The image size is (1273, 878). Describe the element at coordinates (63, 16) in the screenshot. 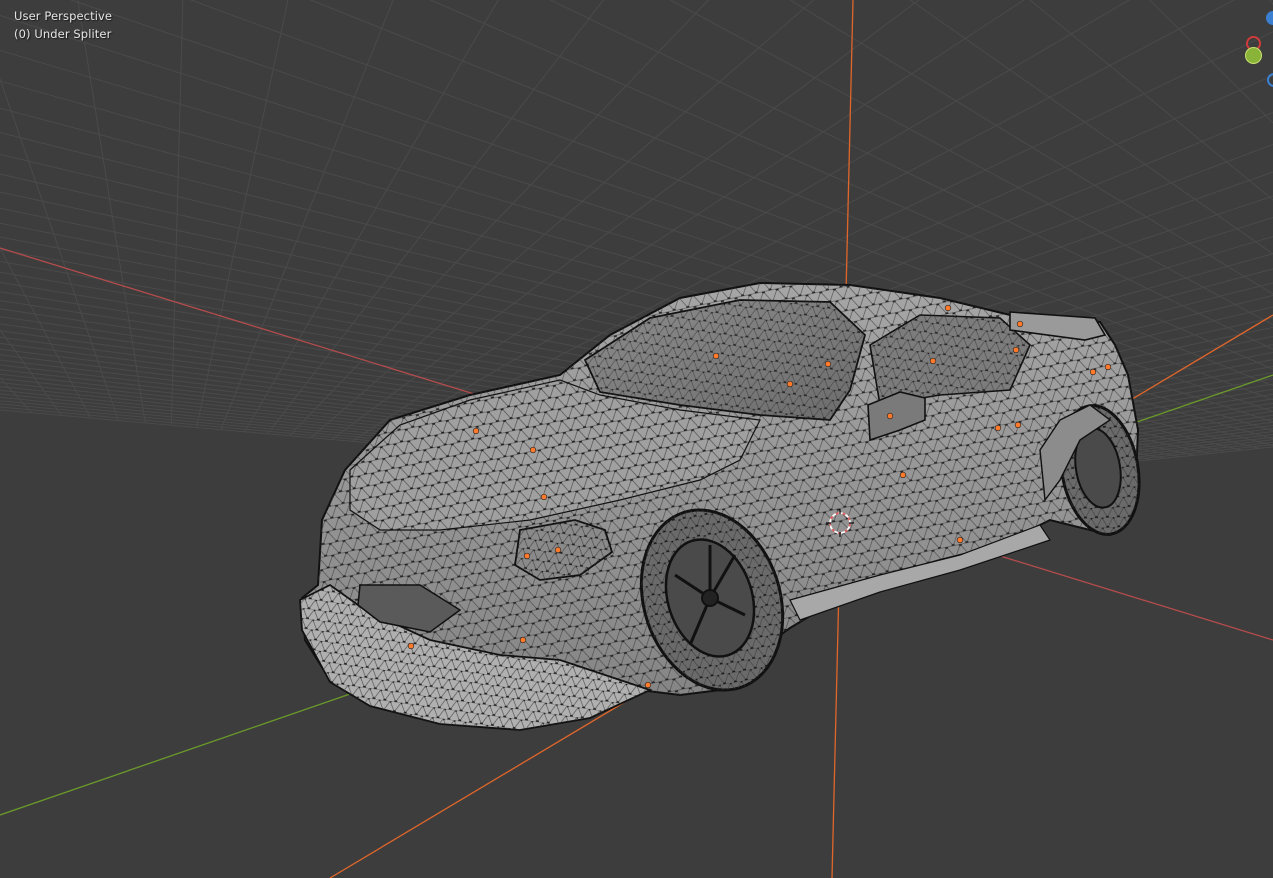

I see `view-mode-label: User Perspective` at that location.